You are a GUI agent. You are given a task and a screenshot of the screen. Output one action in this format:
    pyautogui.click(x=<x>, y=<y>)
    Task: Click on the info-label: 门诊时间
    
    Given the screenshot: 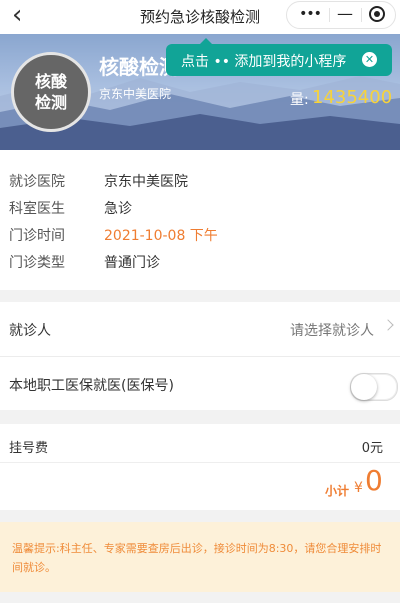 What is the action you would take?
    pyautogui.click(x=37, y=236)
    